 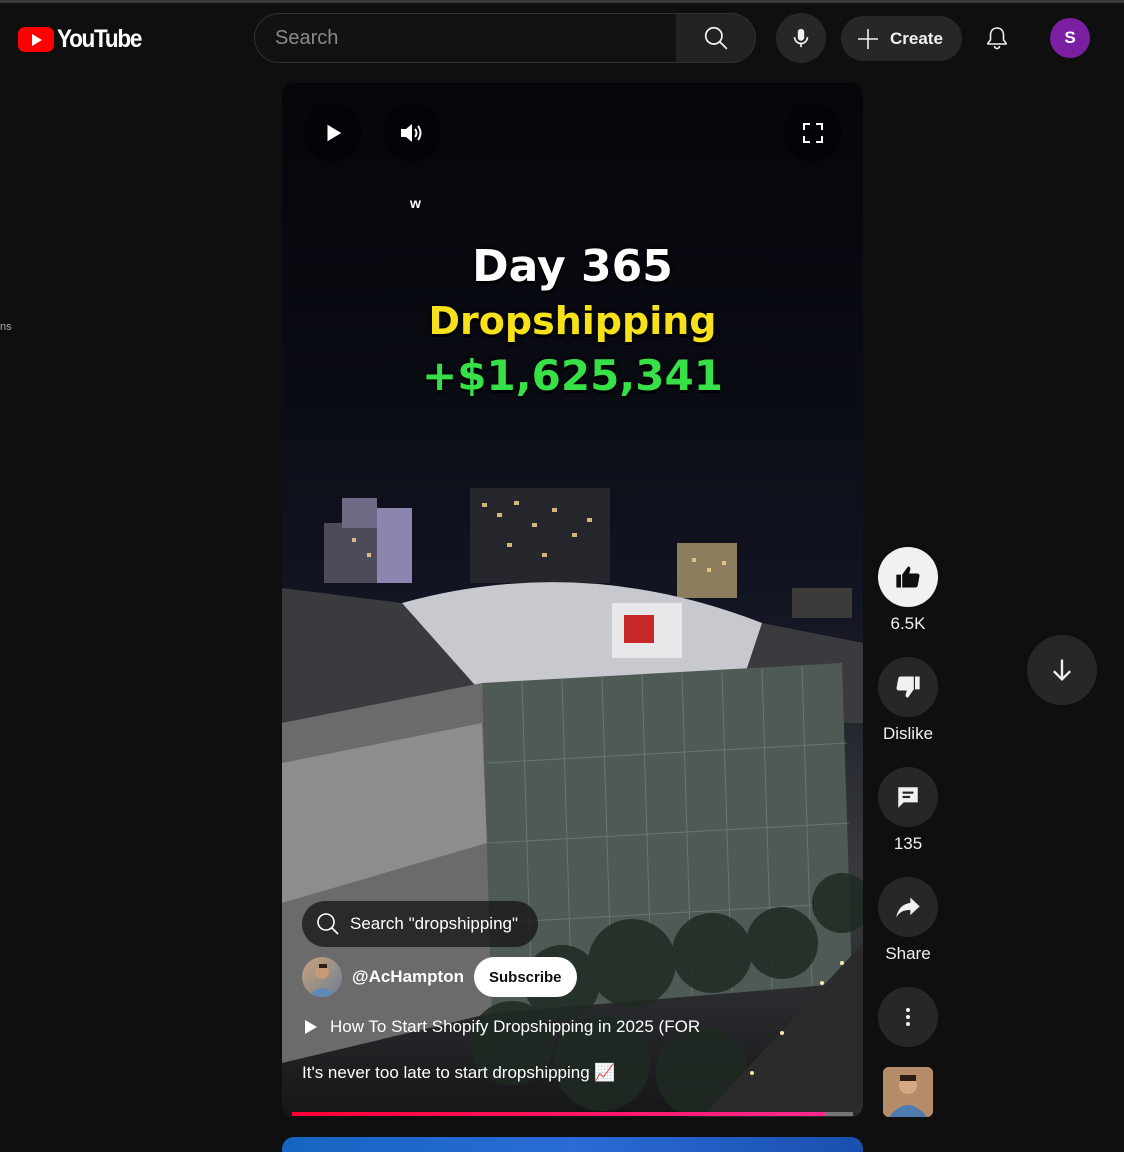 I want to click on dislike-action: Dislike, so click(x=908, y=700).